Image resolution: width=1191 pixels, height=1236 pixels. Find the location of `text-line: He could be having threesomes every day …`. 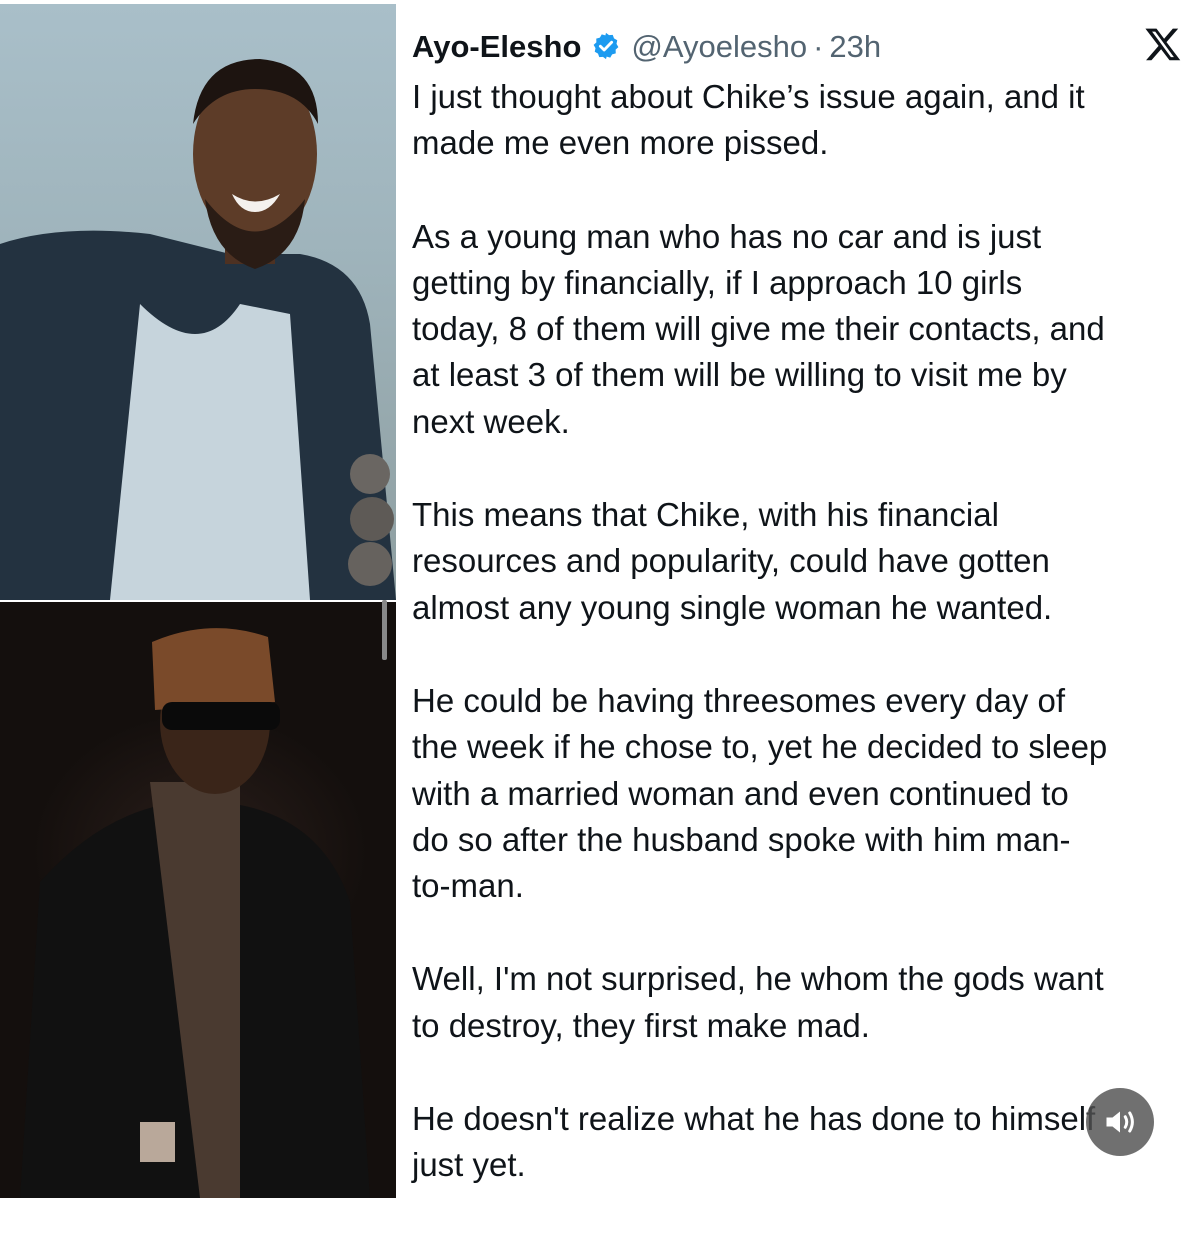

text-line: He could be having threesomes every day … is located at coordinates (739, 700).